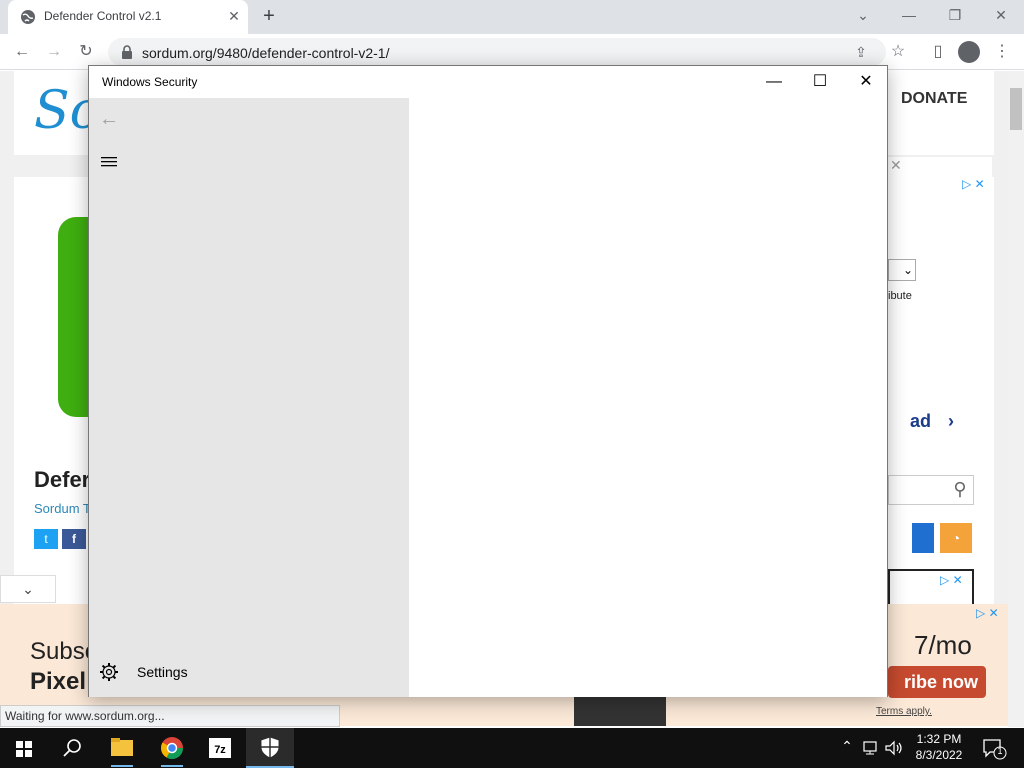  I want to click on chevron-right-icon: ›, so click(951, 421).